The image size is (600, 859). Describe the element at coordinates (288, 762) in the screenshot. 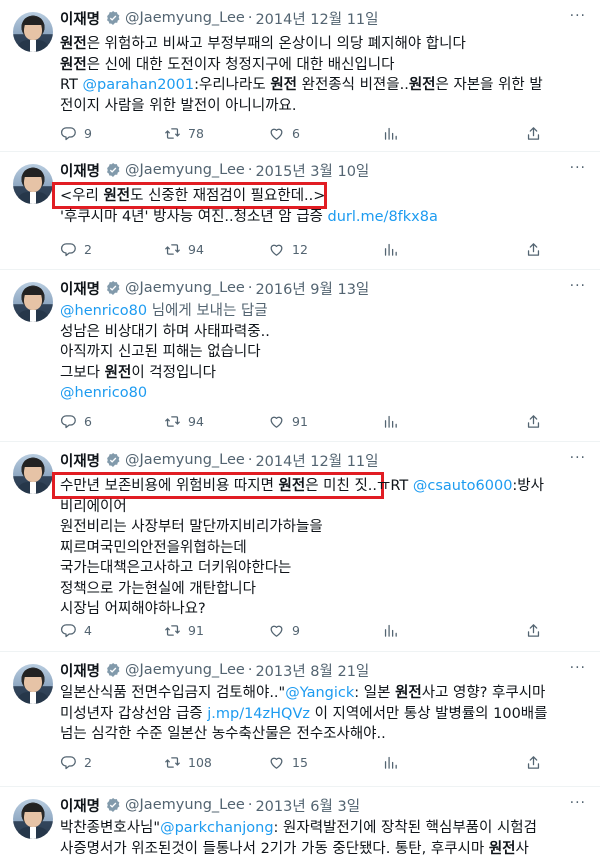

I see `like-button: 15` at that location.